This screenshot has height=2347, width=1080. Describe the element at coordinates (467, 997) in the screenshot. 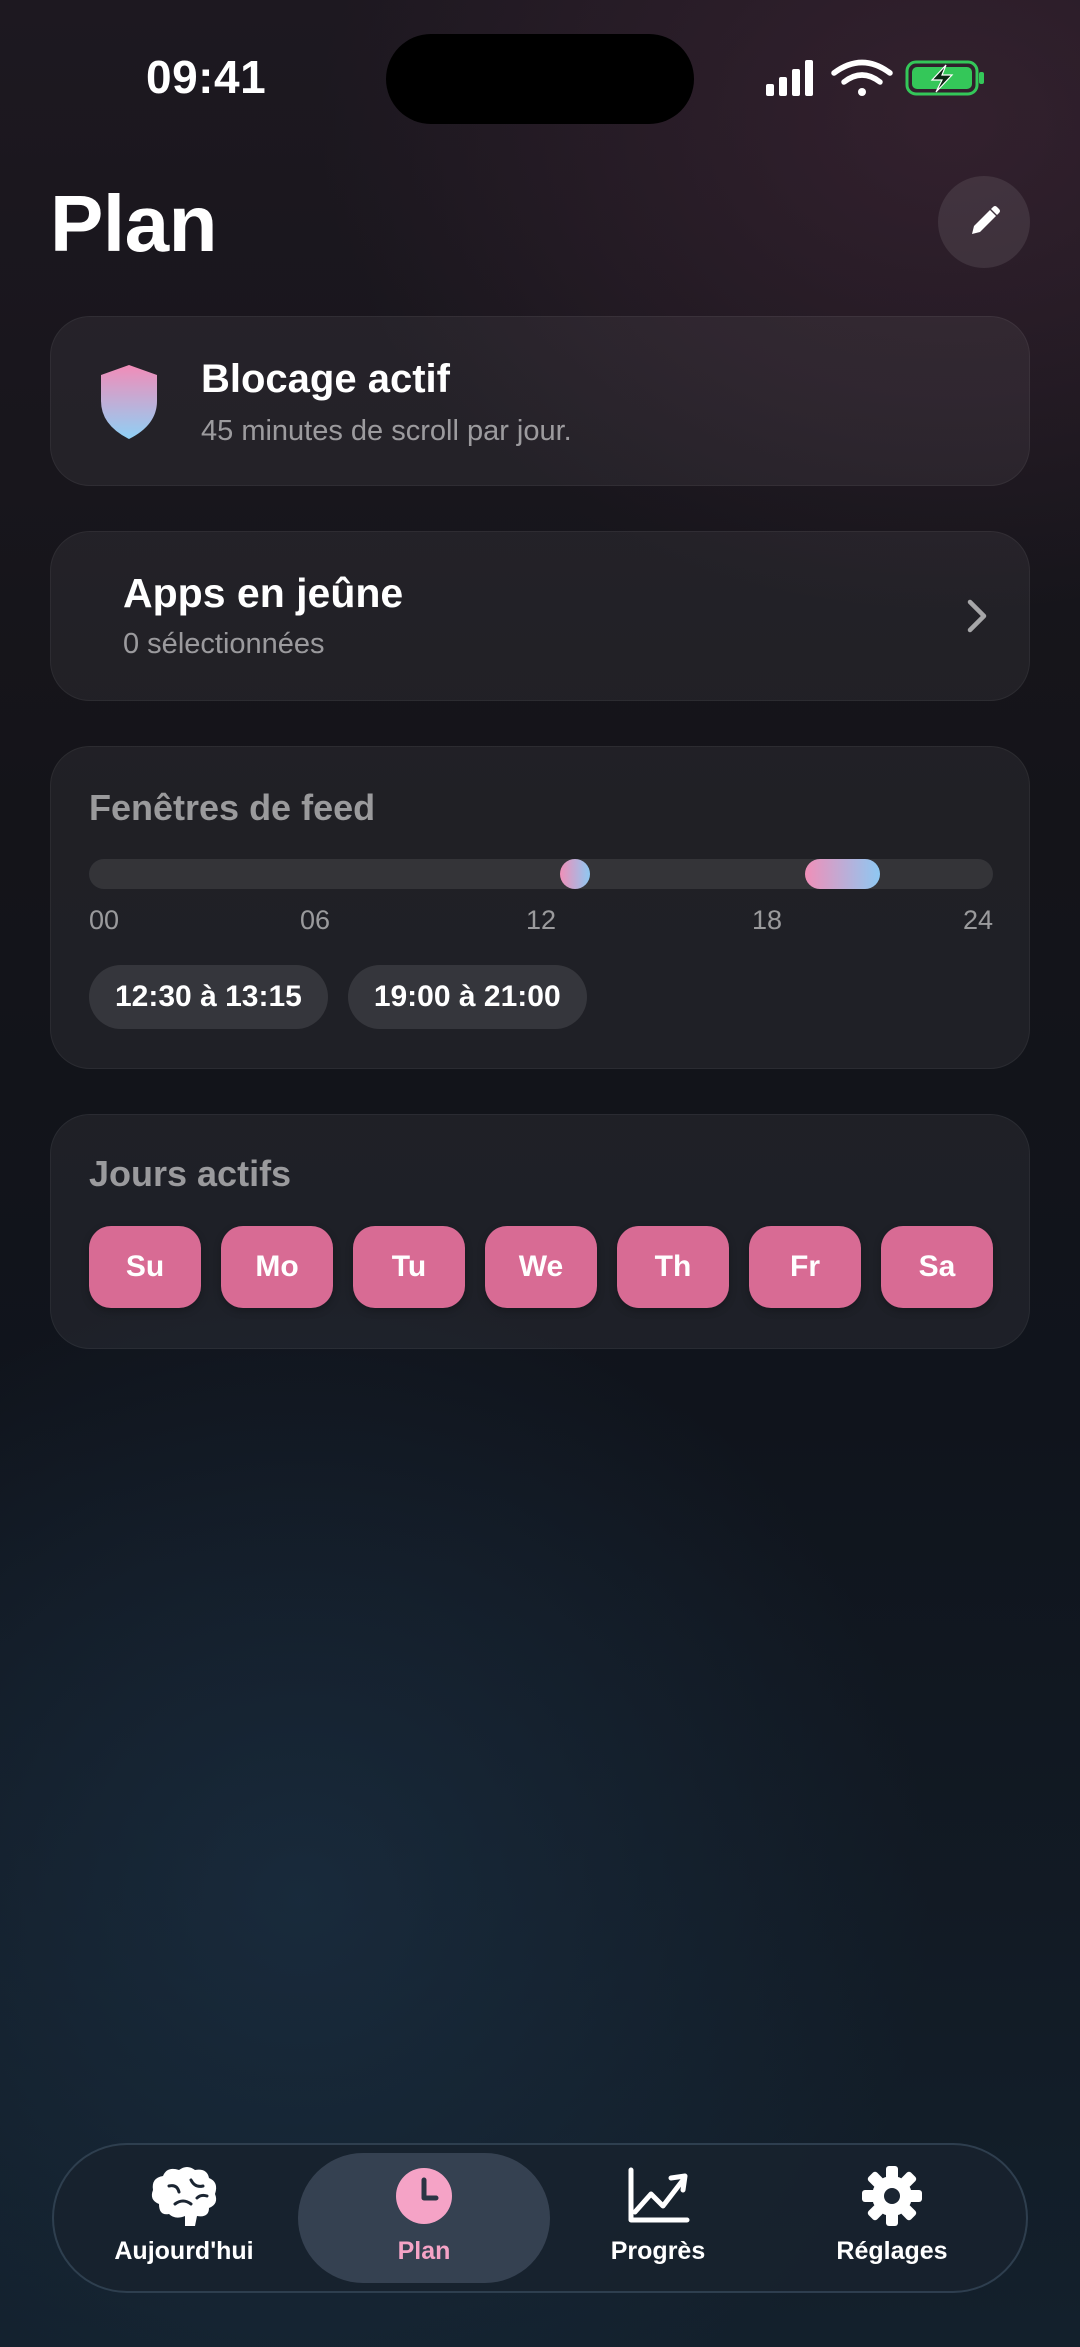

I see `feed-window-chip: 19:00 à 21:00` at that location.